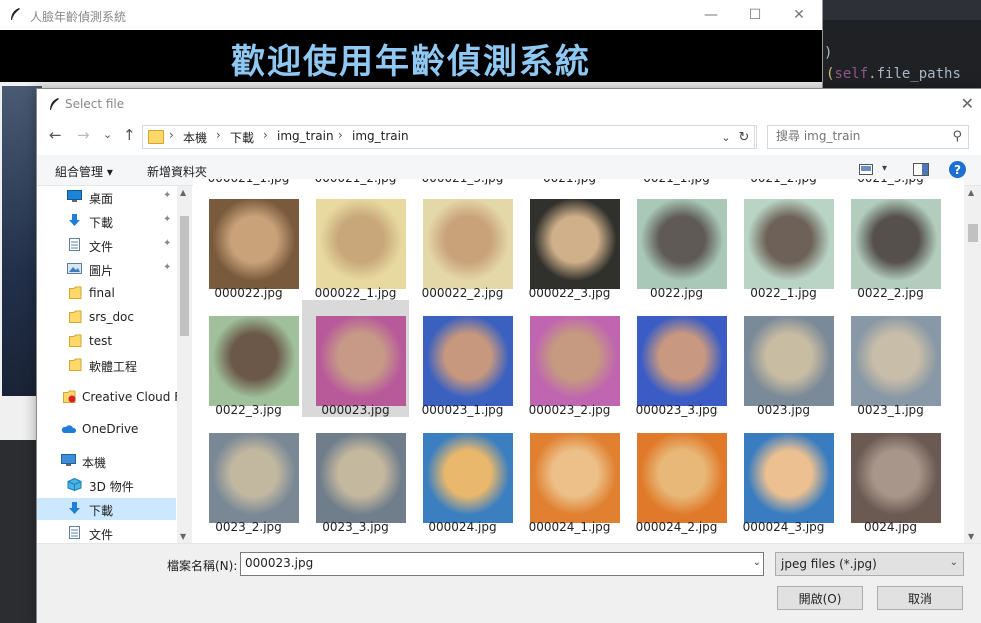 The image size is (981, 623). Describe the element at coordinates (783, 475) in the screenshot. I see `file-tile: 000024_3.jpg` at that location.